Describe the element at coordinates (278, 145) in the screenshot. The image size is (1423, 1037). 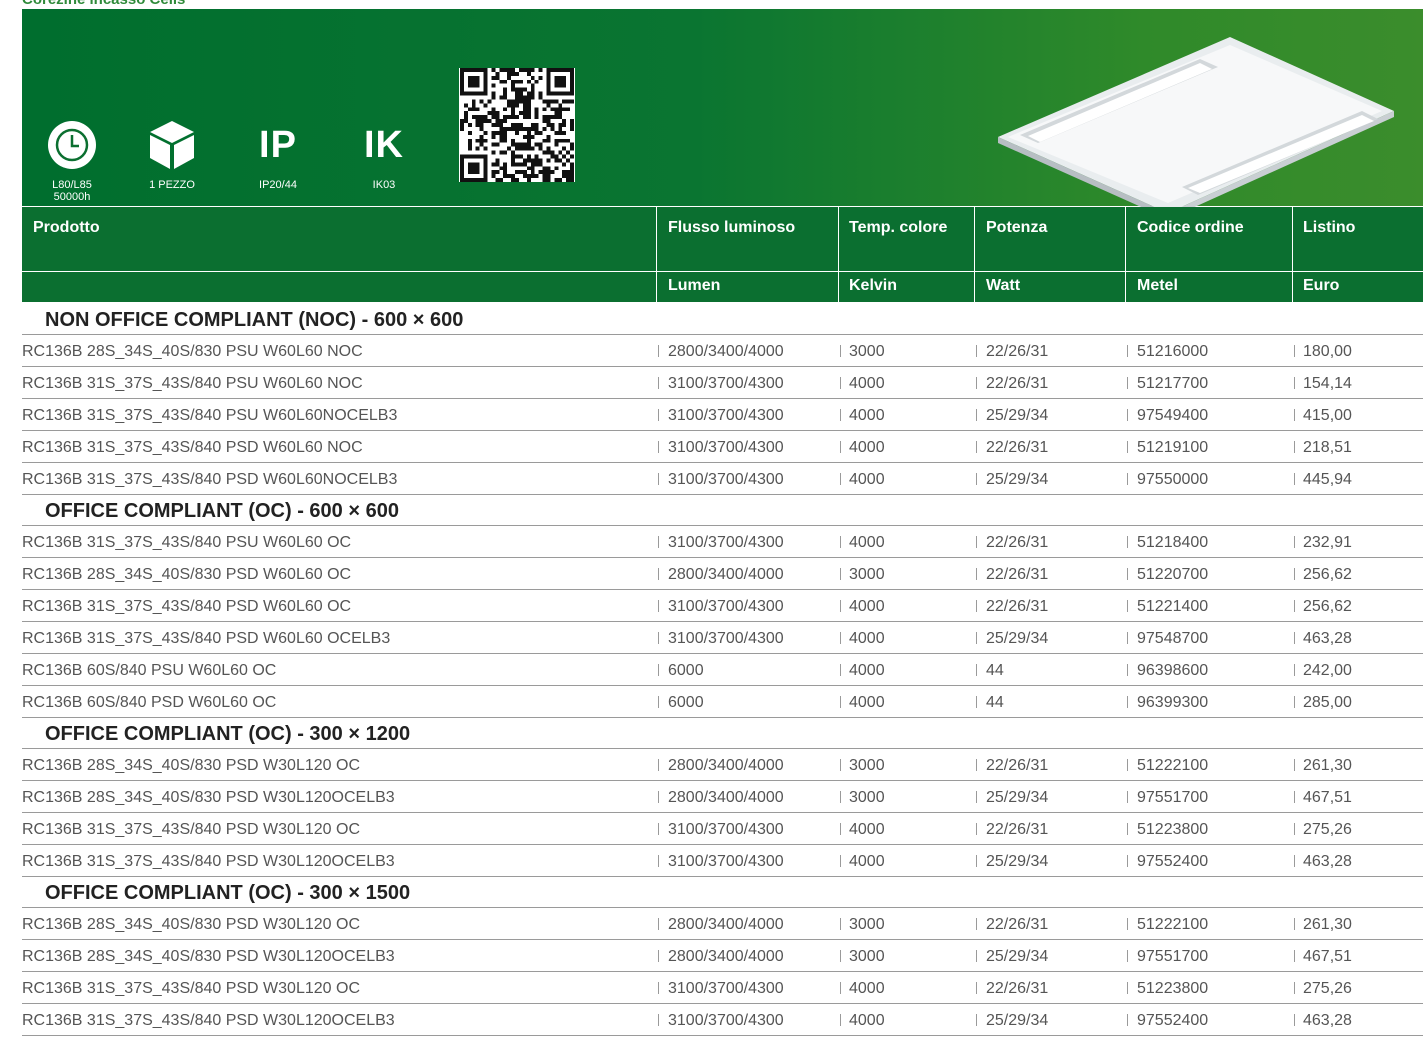
I see `ip-icon-text: IP` at that location.